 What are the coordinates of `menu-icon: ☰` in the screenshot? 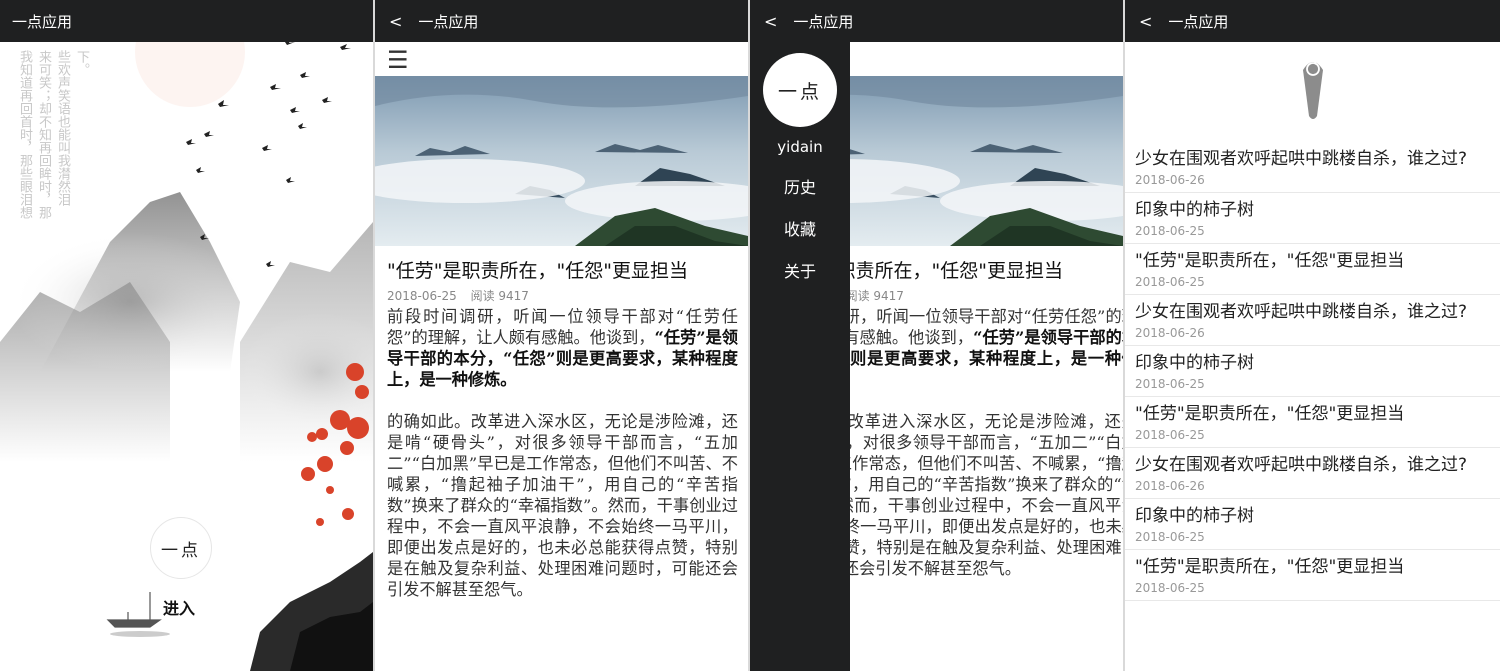 It's located at (561, 59).